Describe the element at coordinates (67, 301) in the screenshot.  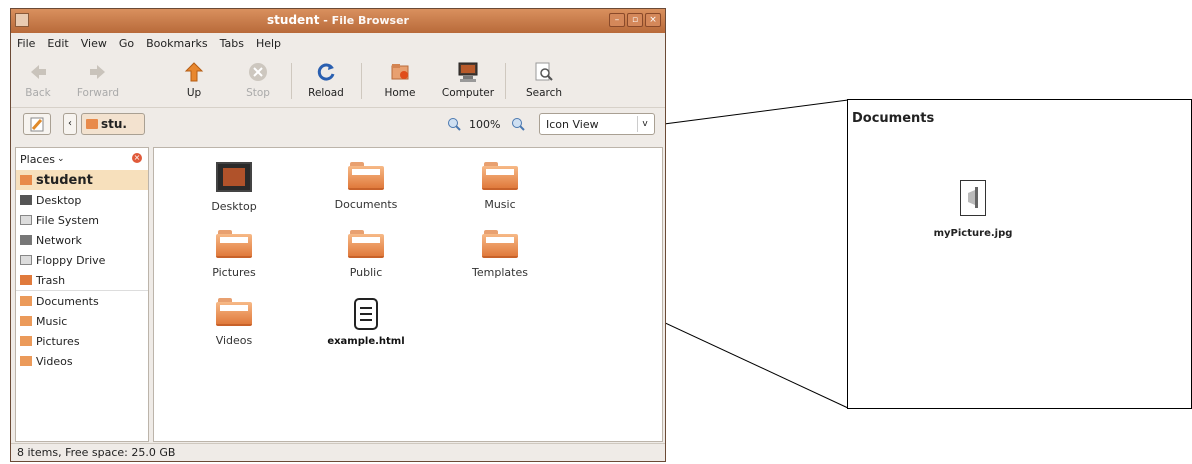
I see `sidebar-item-label: Documents` at that location.